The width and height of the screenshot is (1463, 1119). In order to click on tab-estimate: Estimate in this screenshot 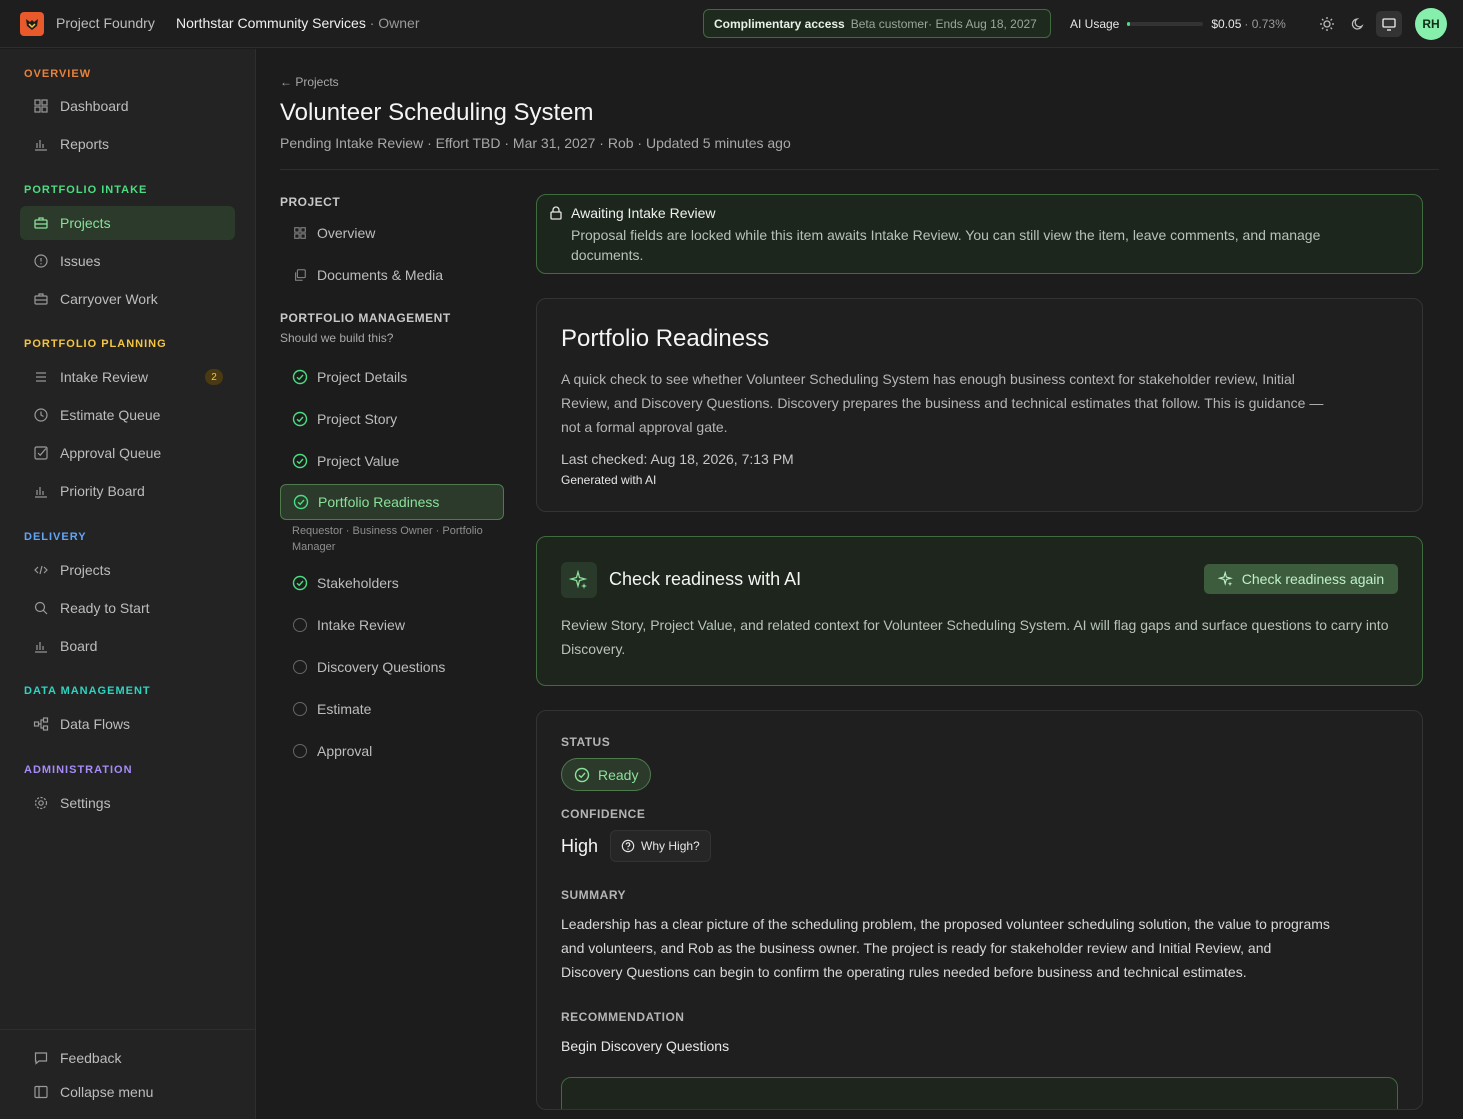, I will do `click(392, 709)`.